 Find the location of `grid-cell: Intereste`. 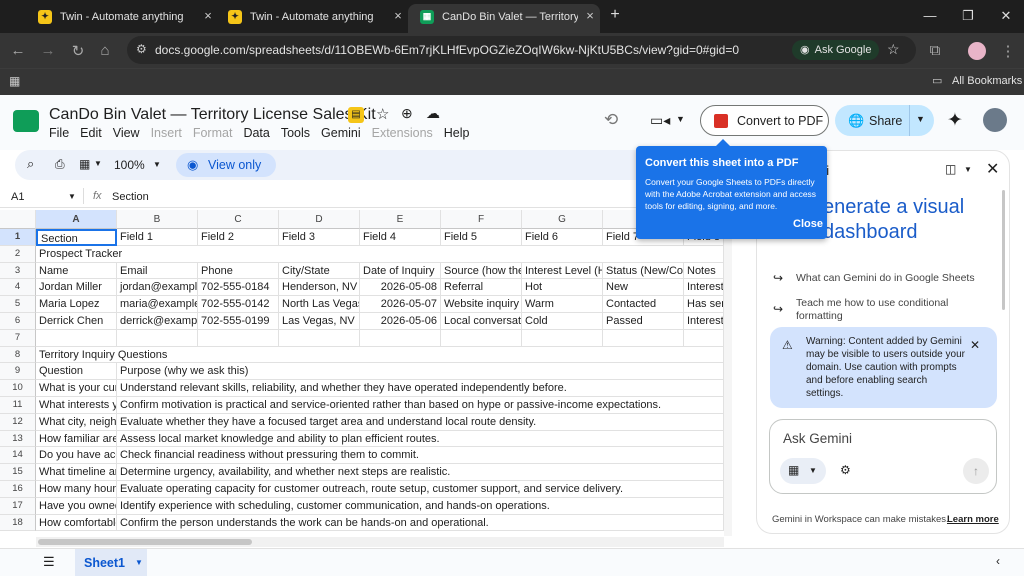

grid-cell: Intereste is located at coordinates (704, 321).